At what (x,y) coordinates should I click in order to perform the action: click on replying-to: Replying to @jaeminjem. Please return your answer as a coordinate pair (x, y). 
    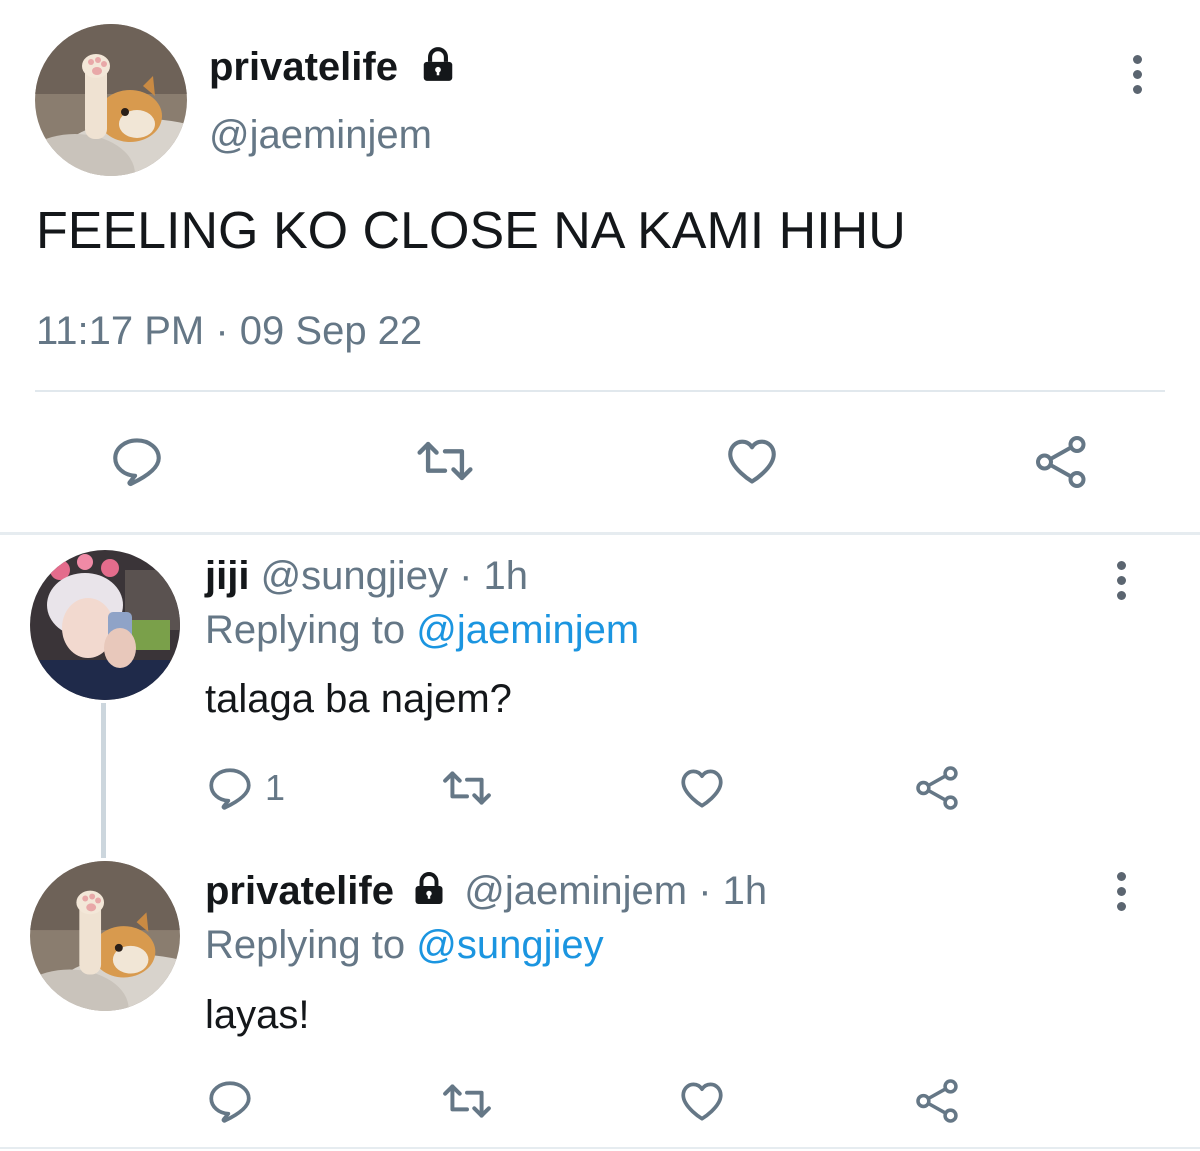
    Looking at the image, I should click on (422, 630).